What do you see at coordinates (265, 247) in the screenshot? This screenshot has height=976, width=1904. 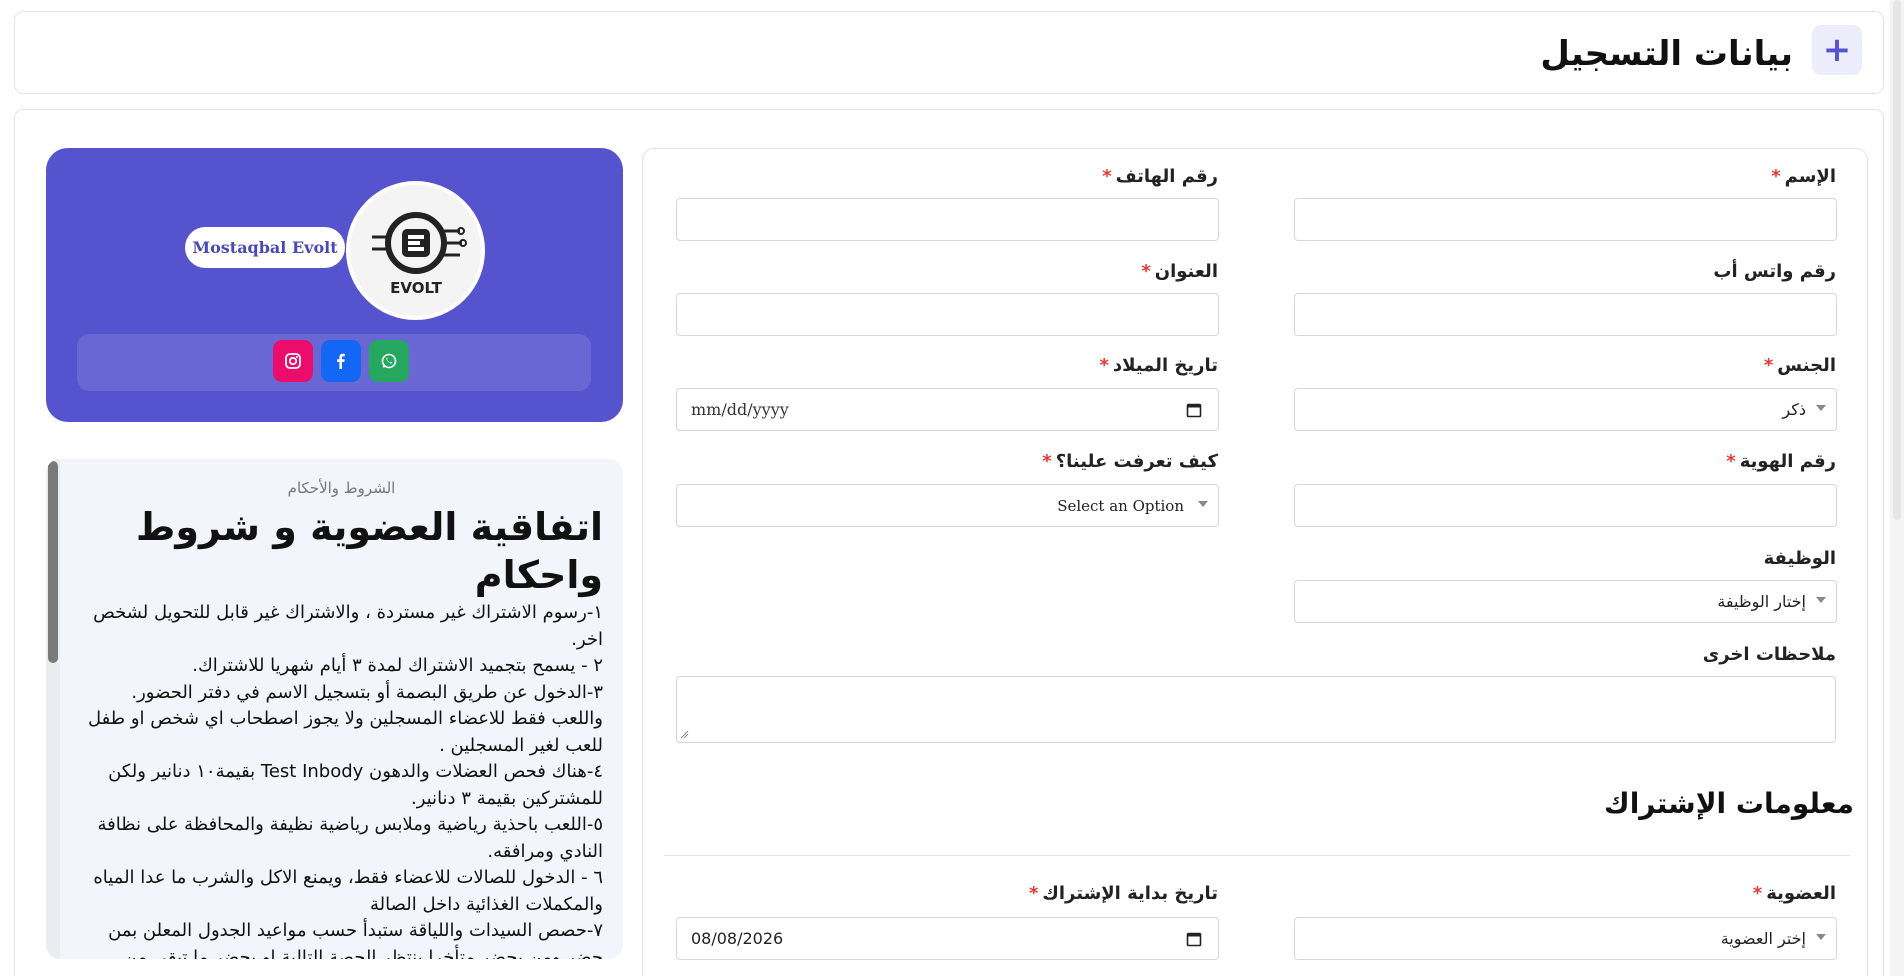 I see `brand-name: Mostaqbal Evolt` at bounding box center [265, 247].